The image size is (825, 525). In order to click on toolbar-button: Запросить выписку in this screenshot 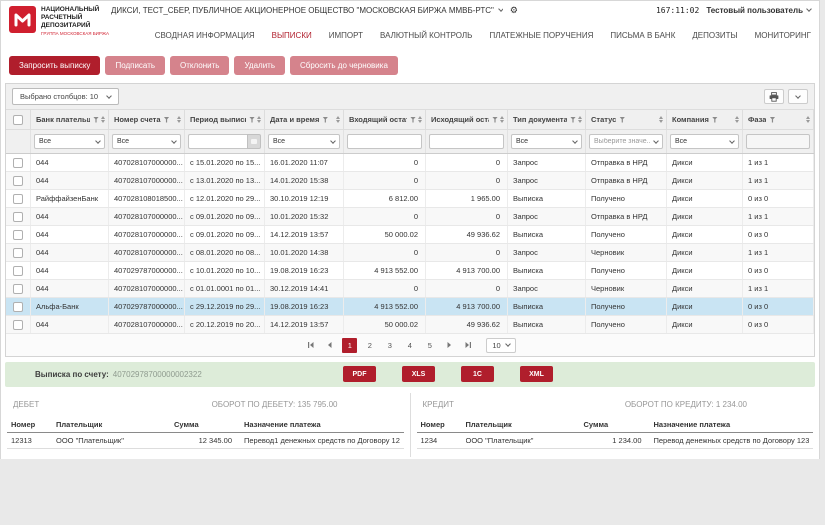, I will do `click(55, 65)`.